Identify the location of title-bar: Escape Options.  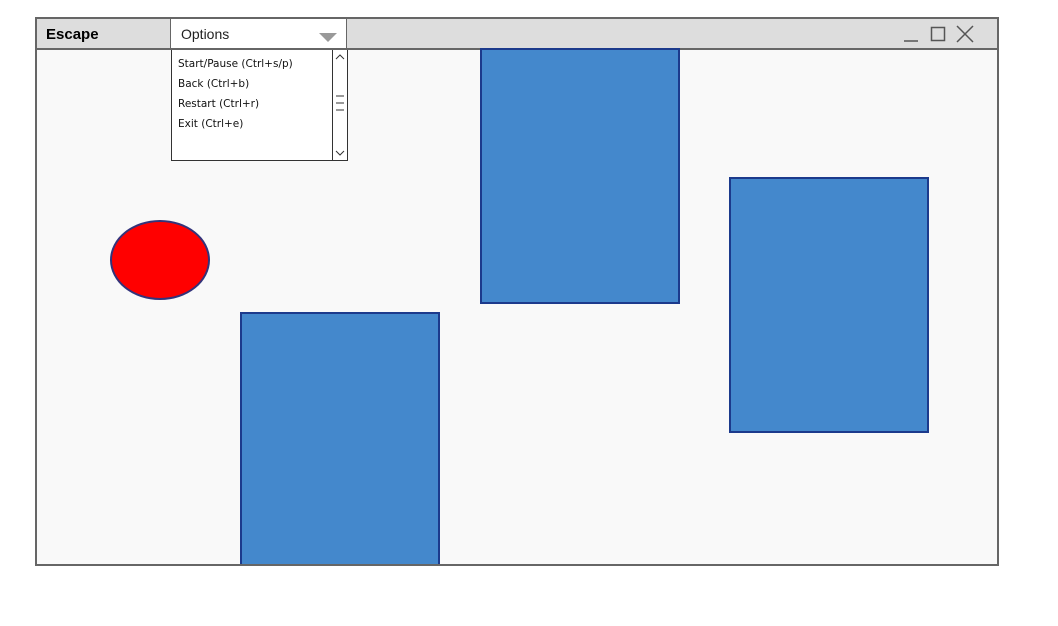
(517, 34).